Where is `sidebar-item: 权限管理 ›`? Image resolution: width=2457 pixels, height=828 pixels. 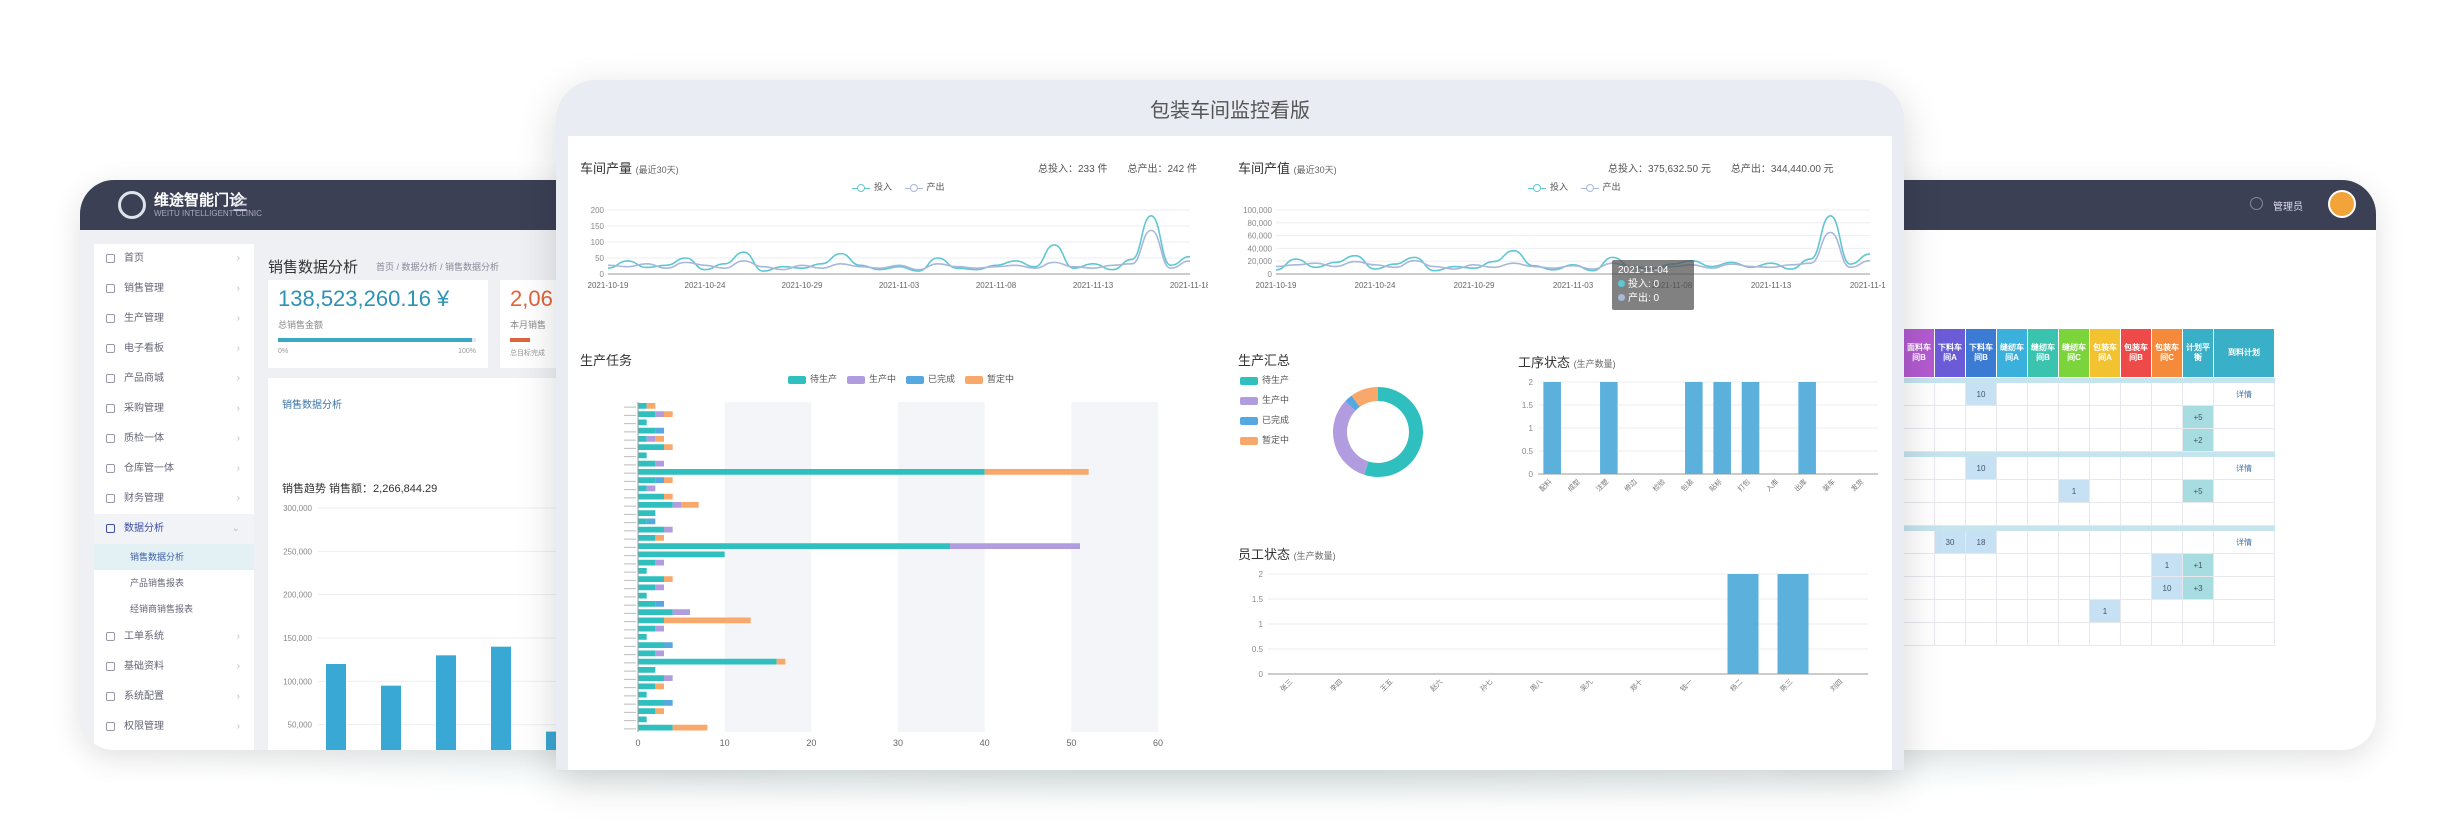 sidebar-item: 权限管理 › is located at coordinates (174, 727).